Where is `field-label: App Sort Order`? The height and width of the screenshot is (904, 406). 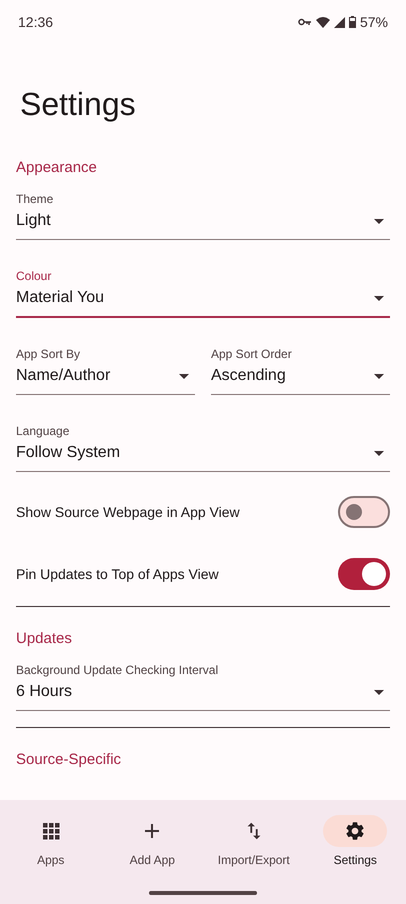
field-label: App Sort Order is located at coordinates (252, 354).